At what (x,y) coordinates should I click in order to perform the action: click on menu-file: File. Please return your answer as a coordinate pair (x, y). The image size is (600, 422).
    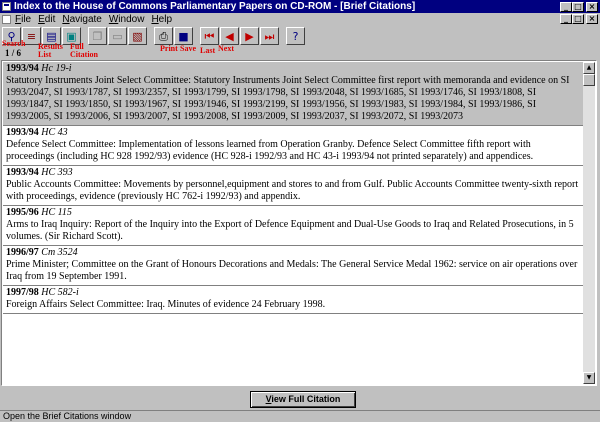
    Looking at the image, I should click on (23, 19).